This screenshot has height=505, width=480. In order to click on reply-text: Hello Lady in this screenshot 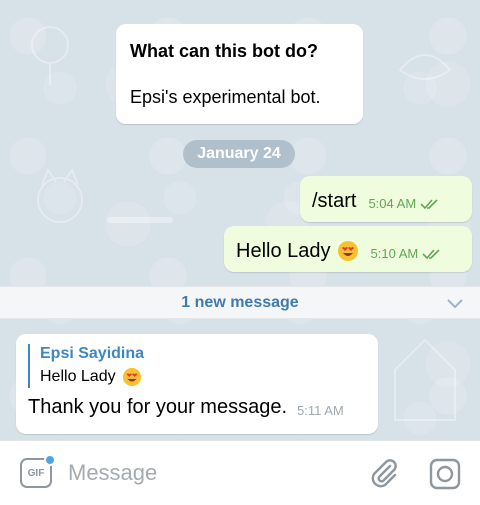, I will do `click(78, 376)`.